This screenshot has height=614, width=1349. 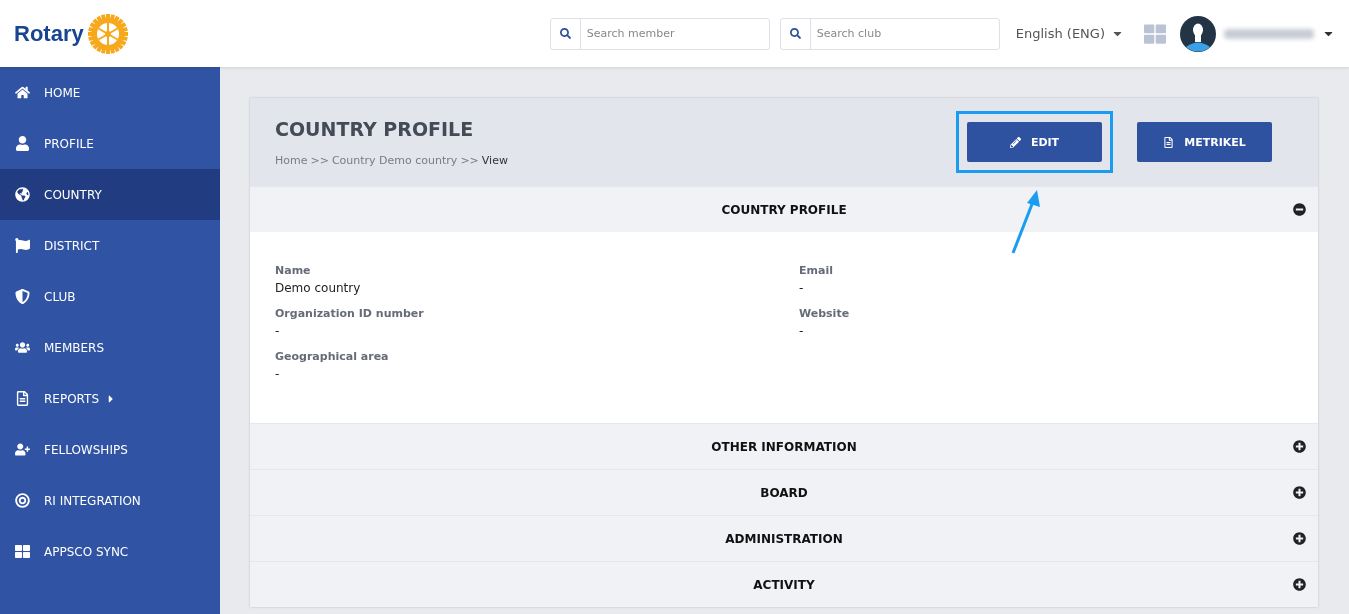 What do you see at coordinates (22, 347) in the screenshot?
I see `users-icon` at bounding box center [22, 347].